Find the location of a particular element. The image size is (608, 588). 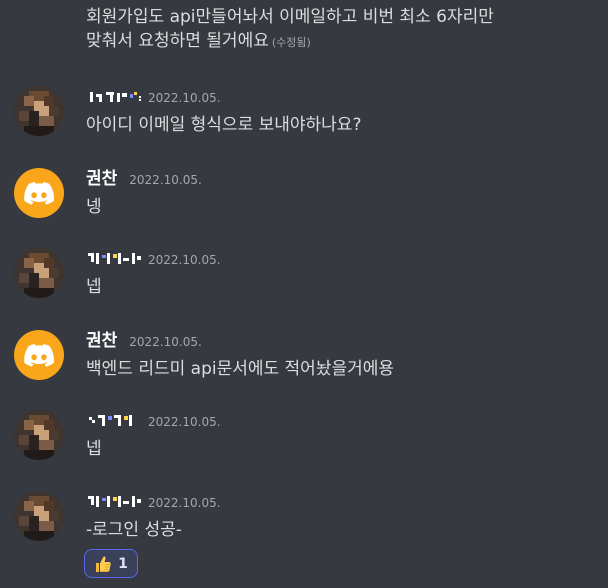

message-text: 맞춰서 요청하면 될거에요 is located at coordinates (177, 41).